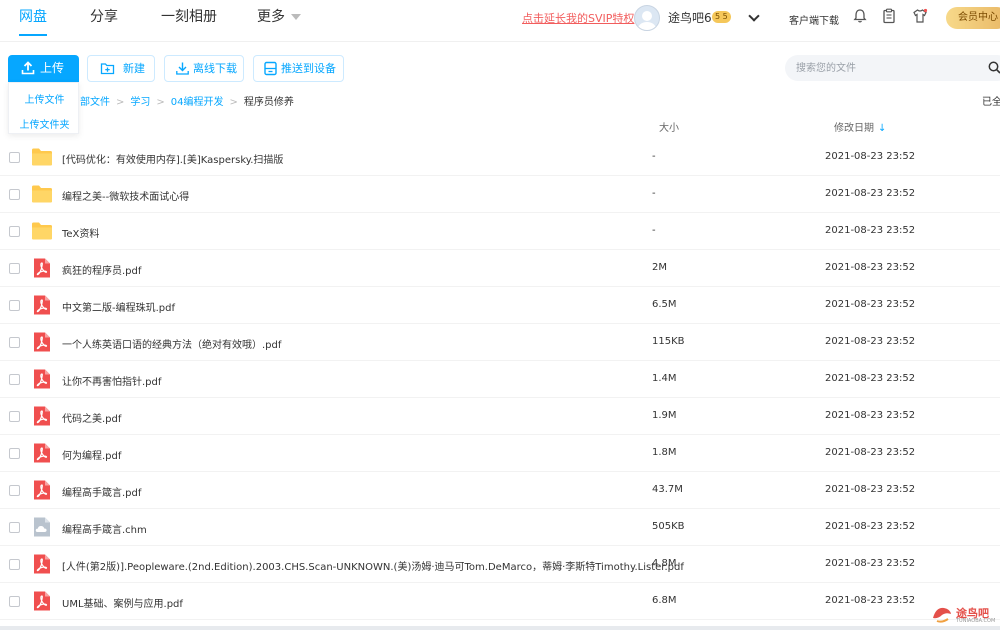  Describe the element at coordinates (125, 195) in the screenshot. I see `file-name: 编程之美--微软技术面试心得` at that location.